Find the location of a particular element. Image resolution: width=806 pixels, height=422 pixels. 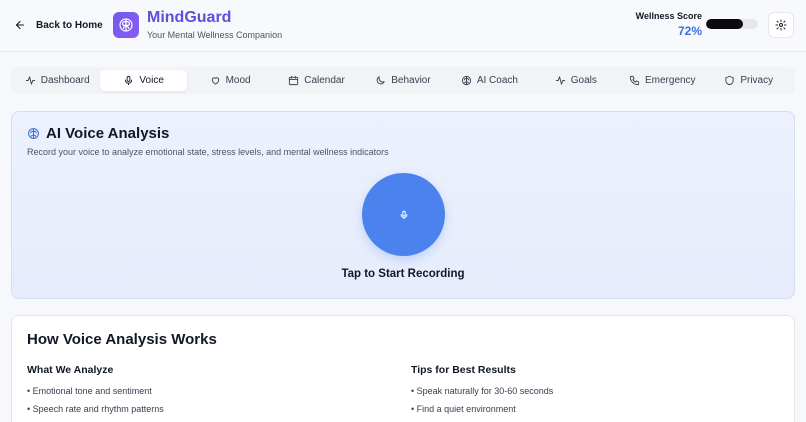

tab-mood: Mood is located at coordinates (230, 80).